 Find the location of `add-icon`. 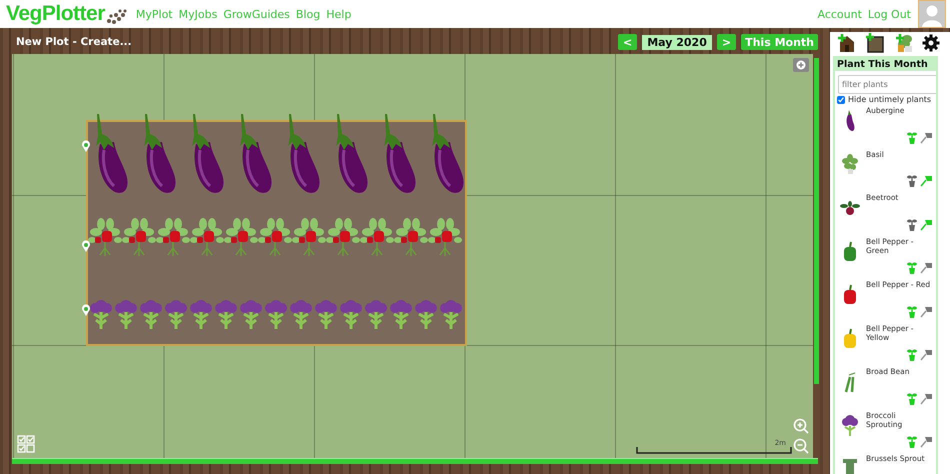

add-icon is located at coordinates (801, 65).